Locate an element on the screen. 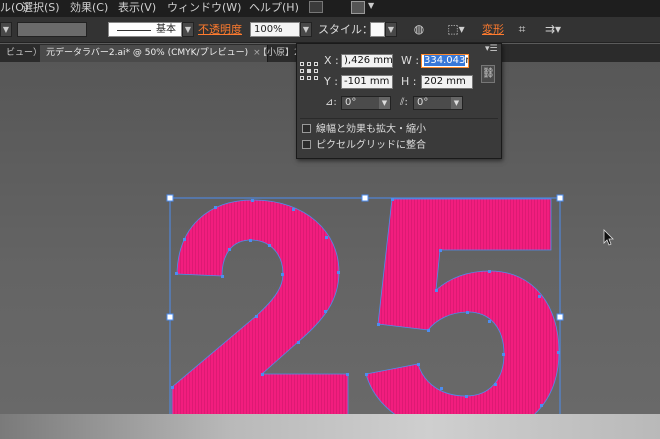  shear-angle-icon: ⫽: is located at coordinates (404, 102).